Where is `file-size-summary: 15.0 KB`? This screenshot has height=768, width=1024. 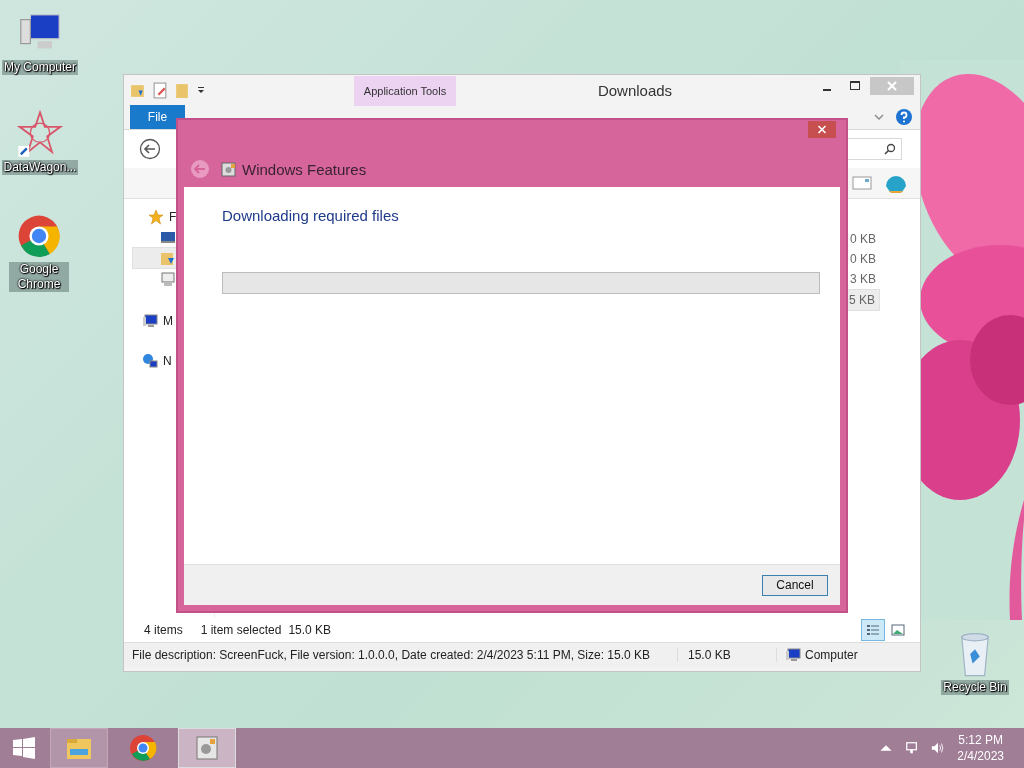 file-size-summary: 15.0 KB is located at coordinates (727, 655).